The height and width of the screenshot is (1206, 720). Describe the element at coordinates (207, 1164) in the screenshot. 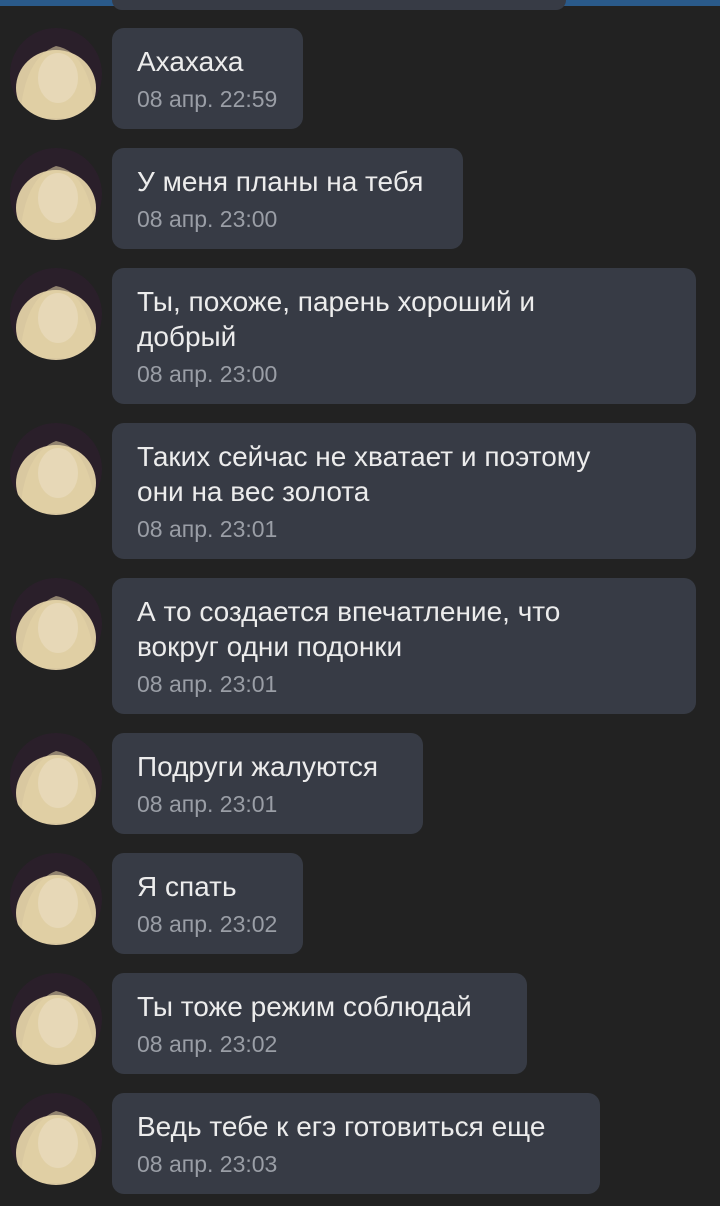

I see `message-timestamp: 08 апр. 23:03` at that location.